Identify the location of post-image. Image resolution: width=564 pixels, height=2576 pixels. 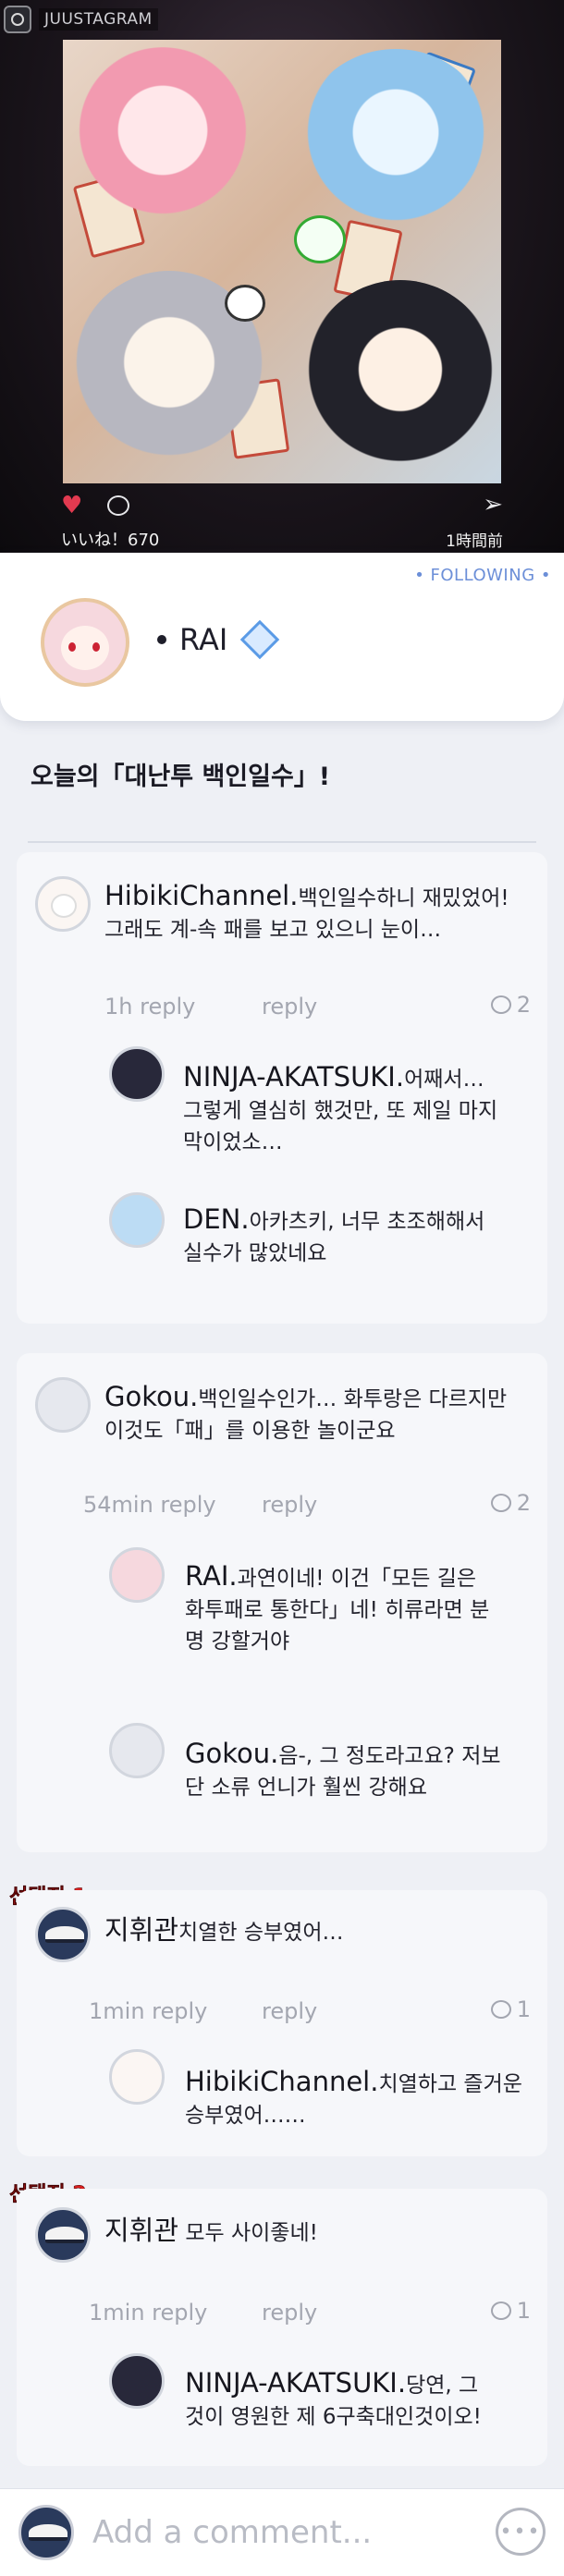
(282, 261).